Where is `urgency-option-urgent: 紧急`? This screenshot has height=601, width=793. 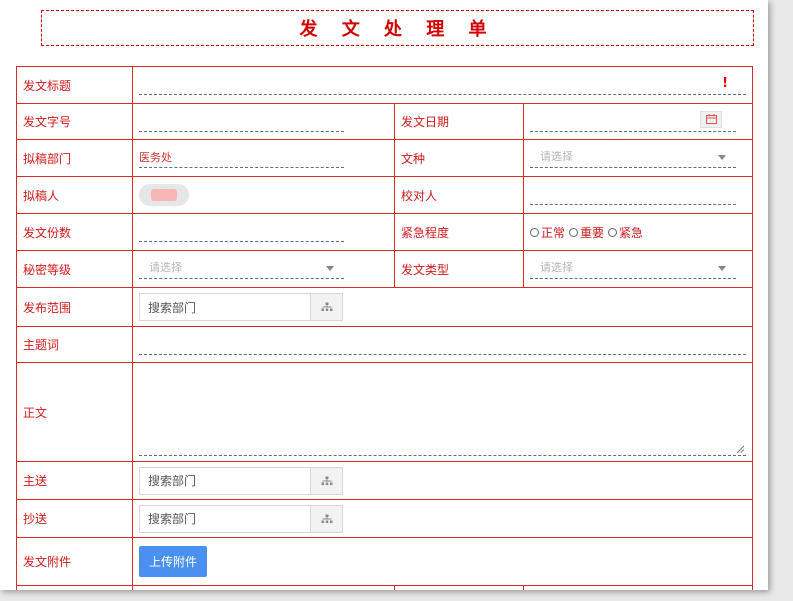 urgency-option-urgent: 紧急 is located at coordinates (625, 232).